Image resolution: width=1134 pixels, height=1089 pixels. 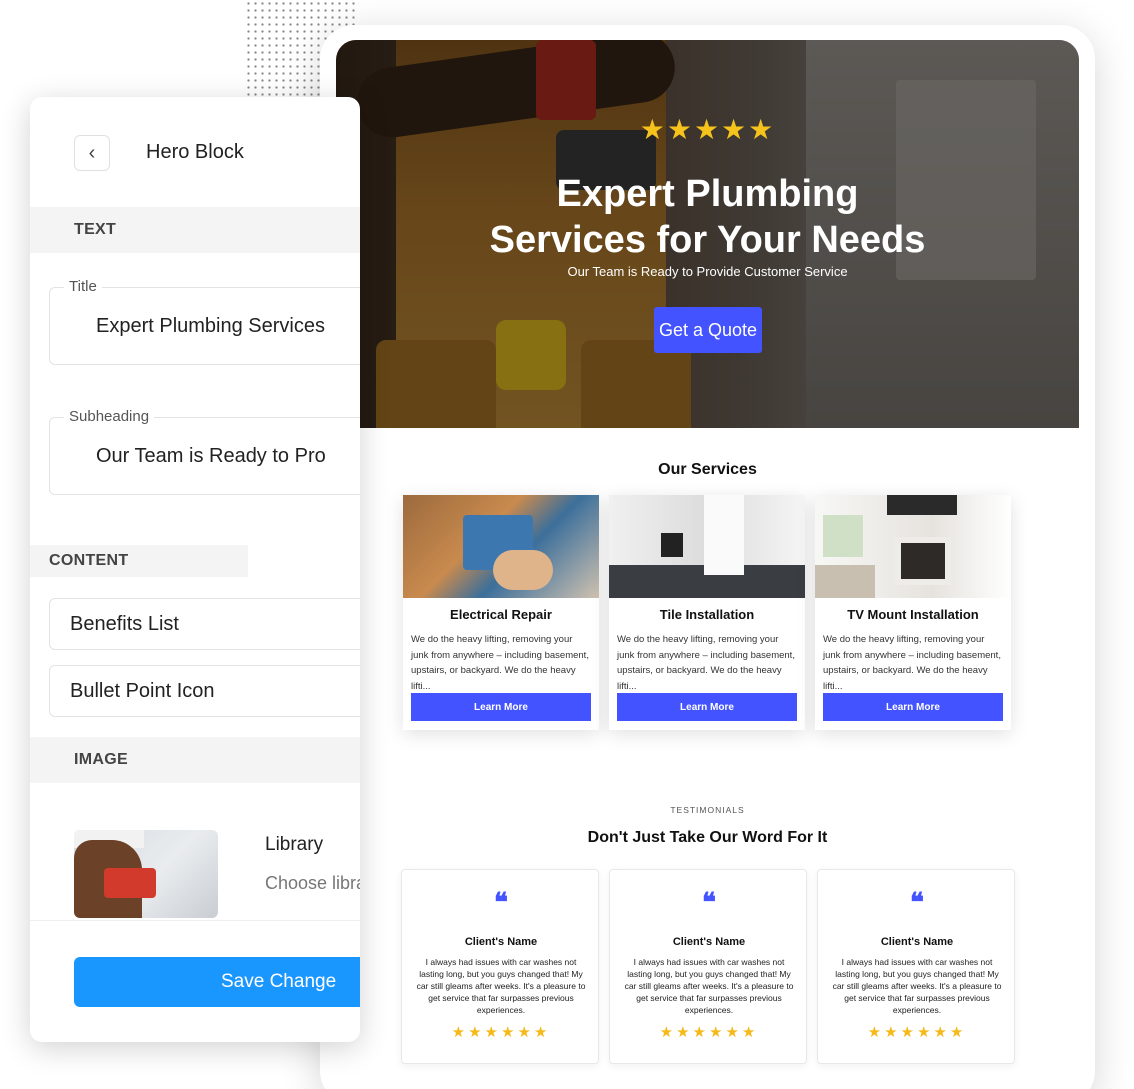 I want to click on title-field-value: Expert Plumbing Services, so click(x=210, y=326).